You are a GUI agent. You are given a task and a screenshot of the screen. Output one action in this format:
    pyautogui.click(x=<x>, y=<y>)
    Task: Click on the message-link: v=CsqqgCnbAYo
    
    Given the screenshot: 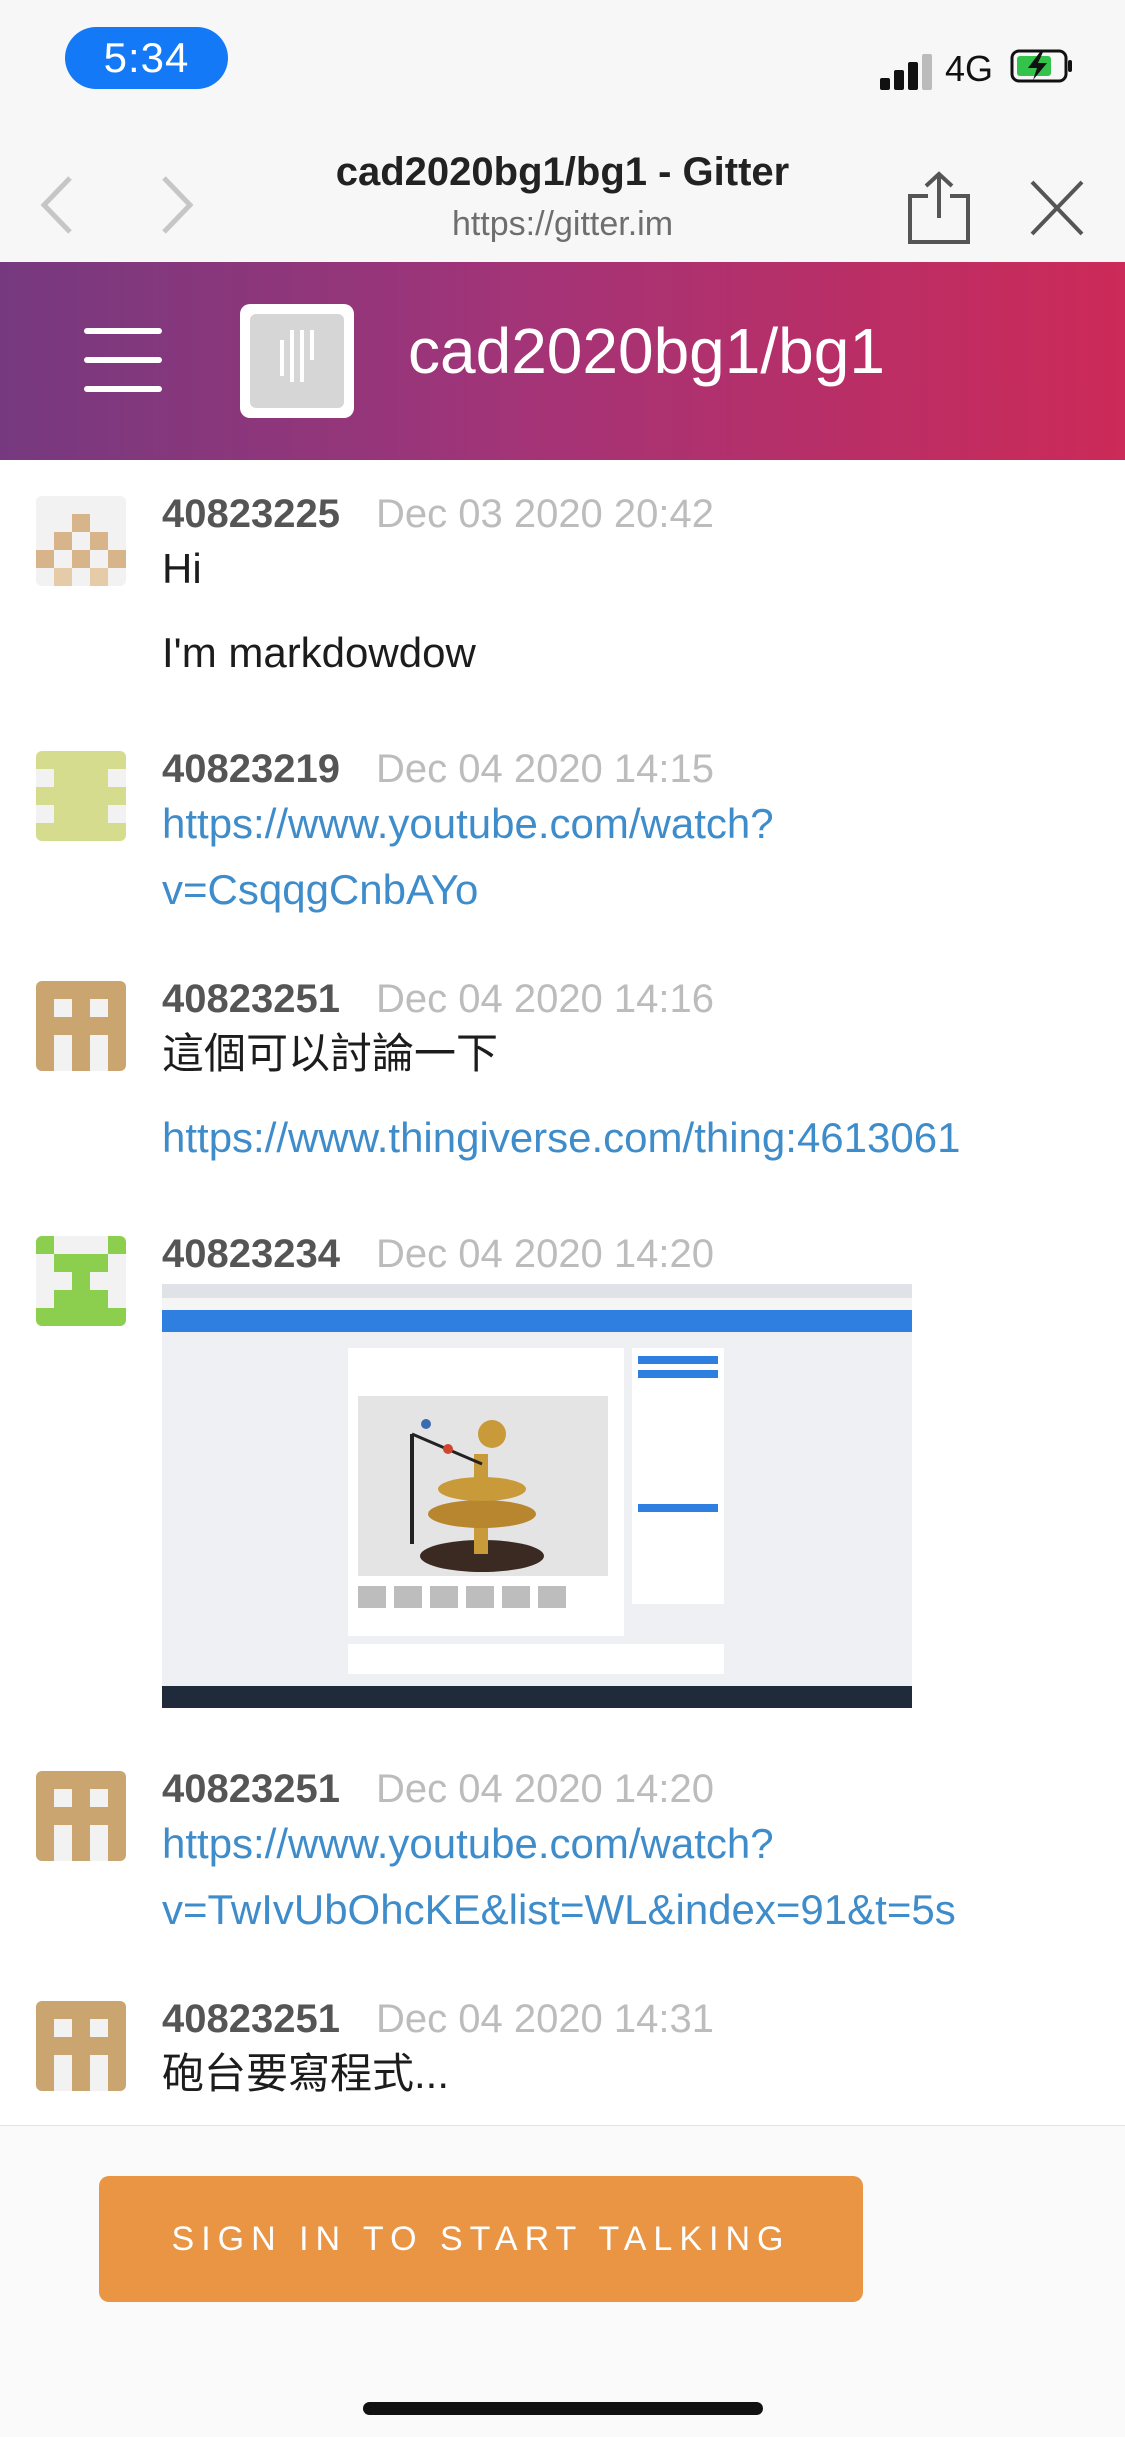 What is the action you would take?
    pyautogui.click(x=320, y=890)
    